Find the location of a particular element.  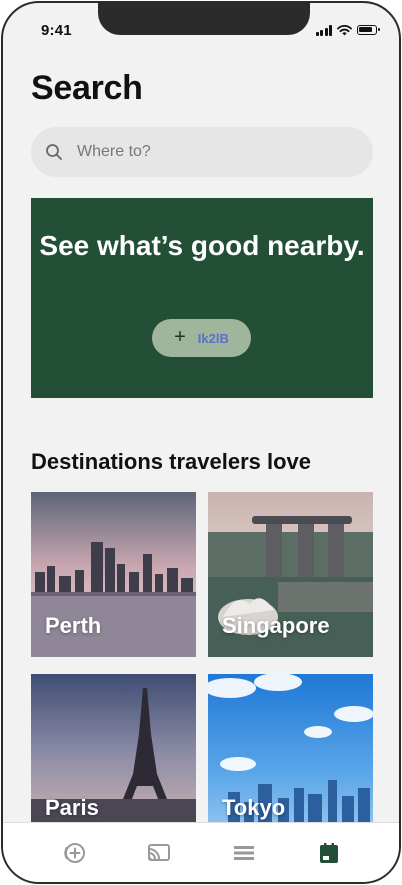

search-icon is located at coordinates (54, 152).